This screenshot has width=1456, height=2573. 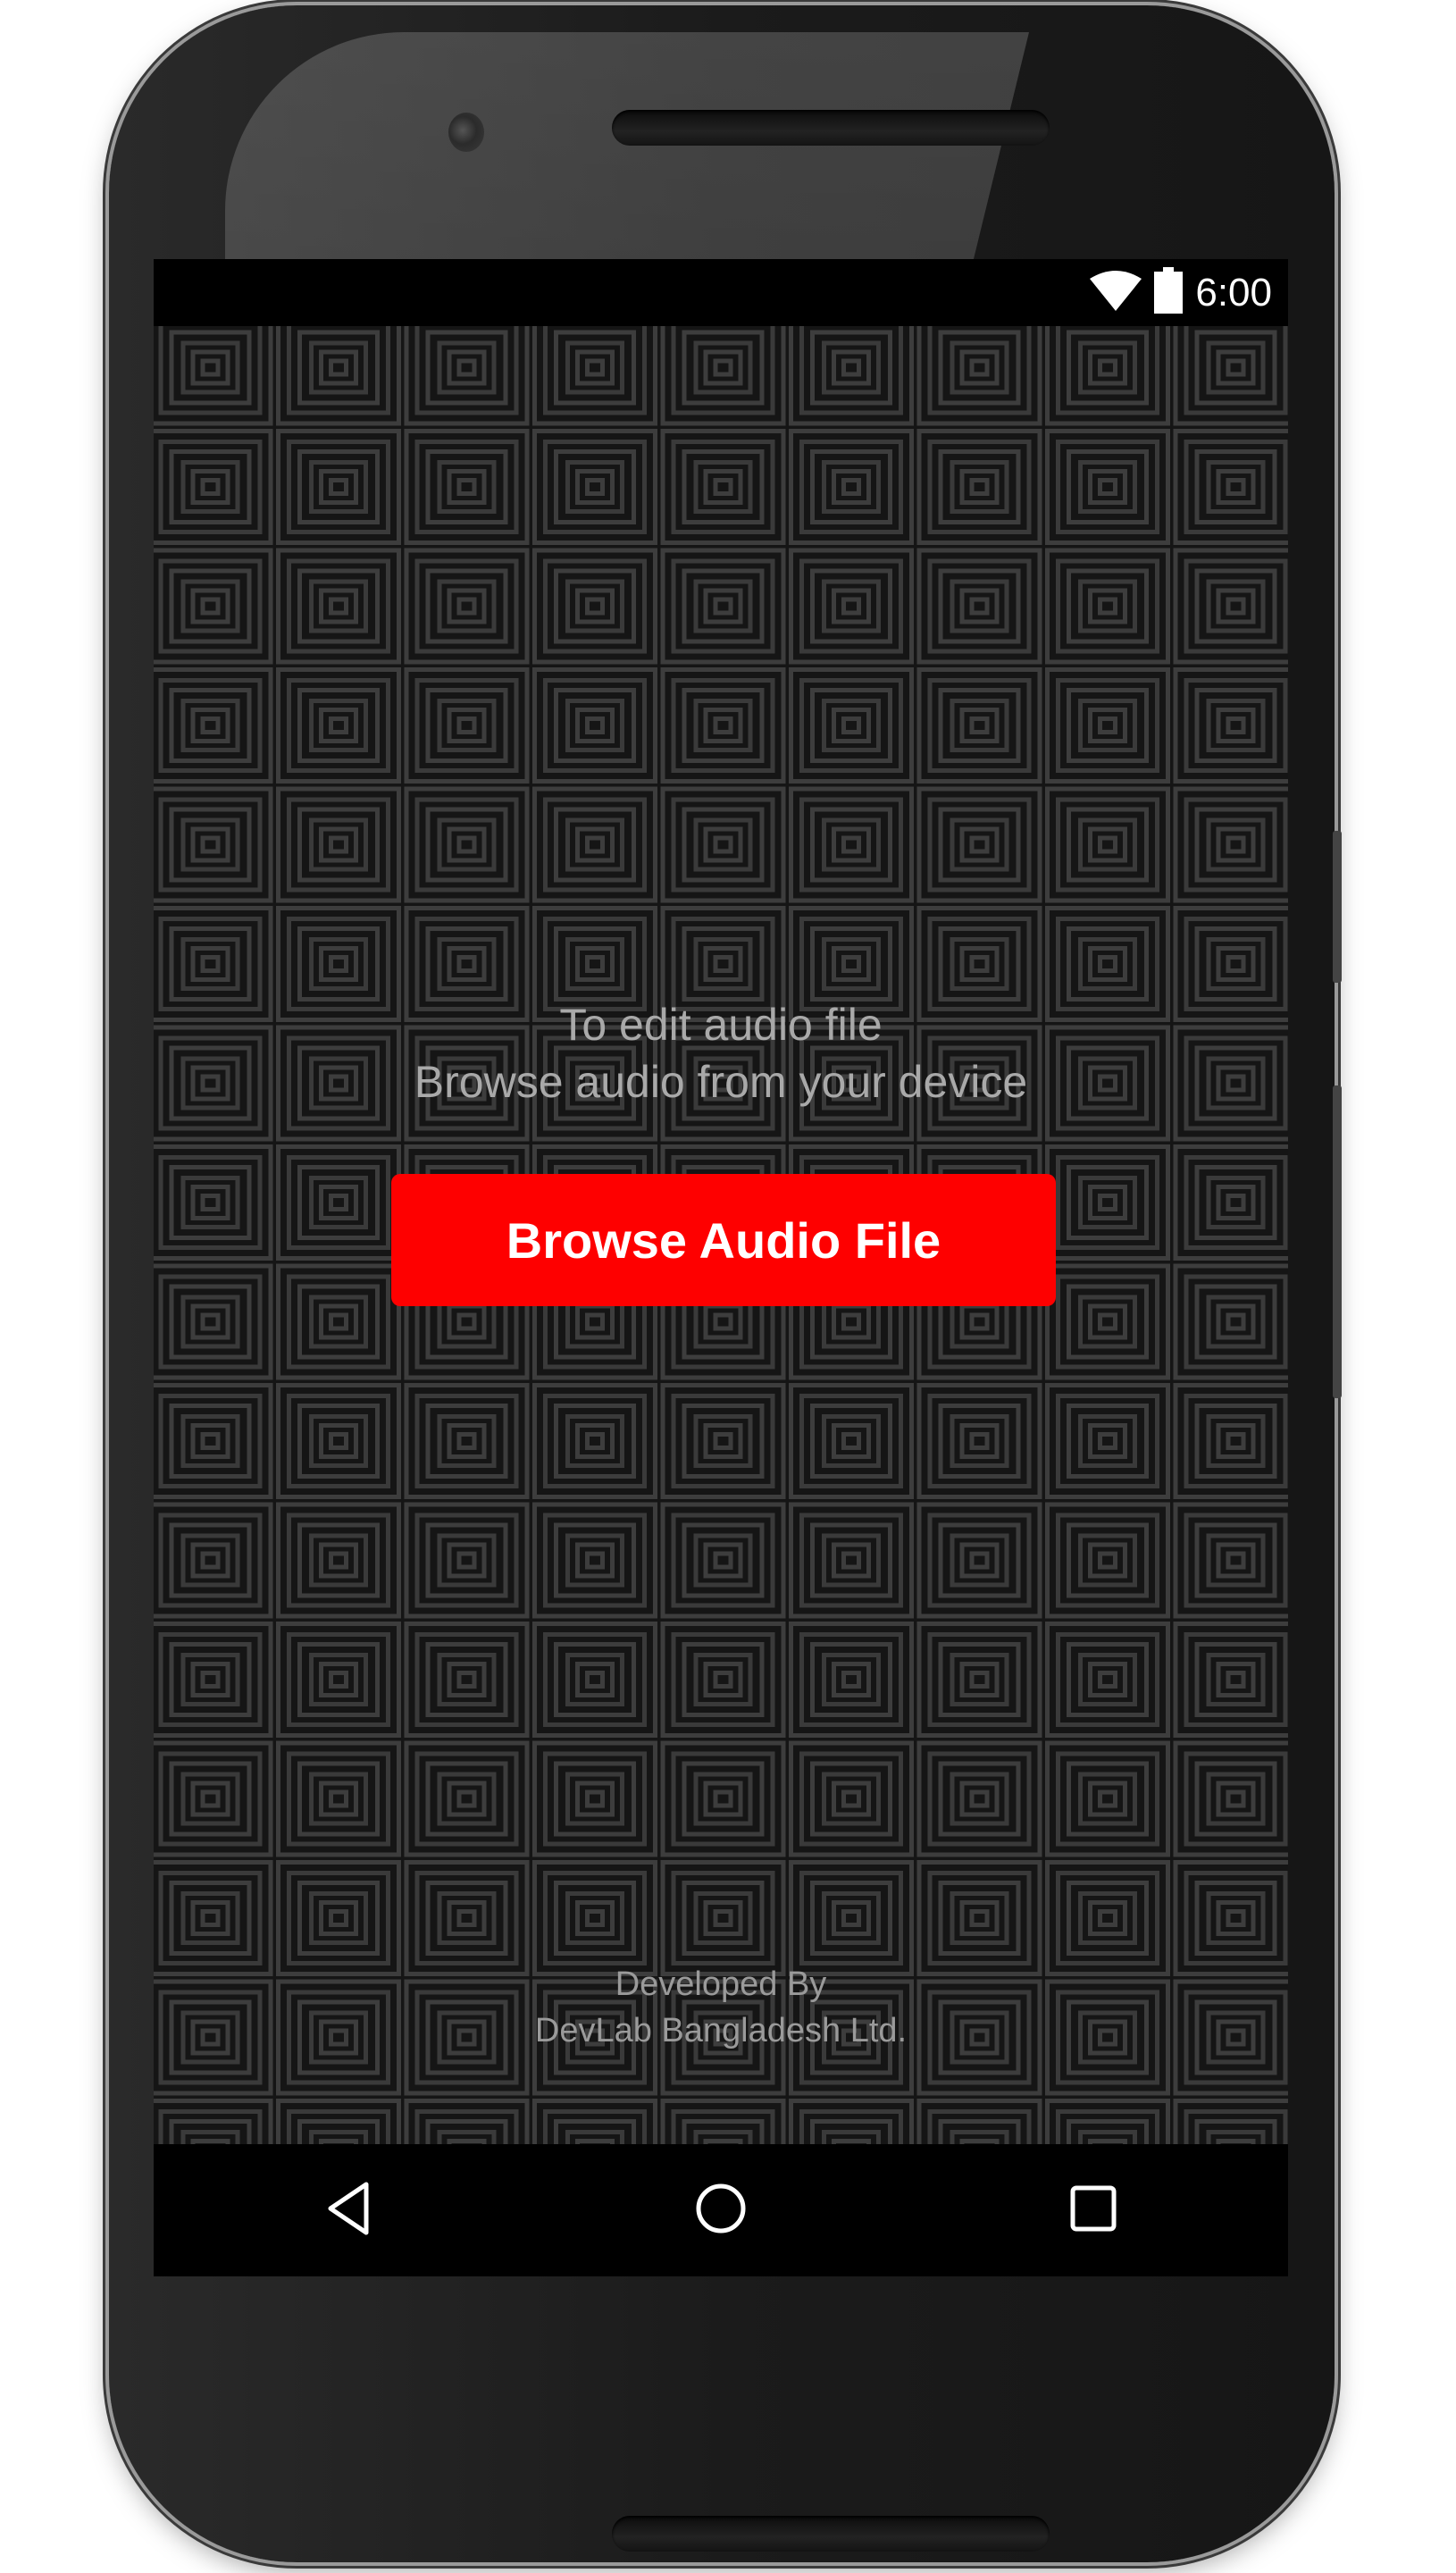 I want to click on power-button, so click(x=1337, y=907).